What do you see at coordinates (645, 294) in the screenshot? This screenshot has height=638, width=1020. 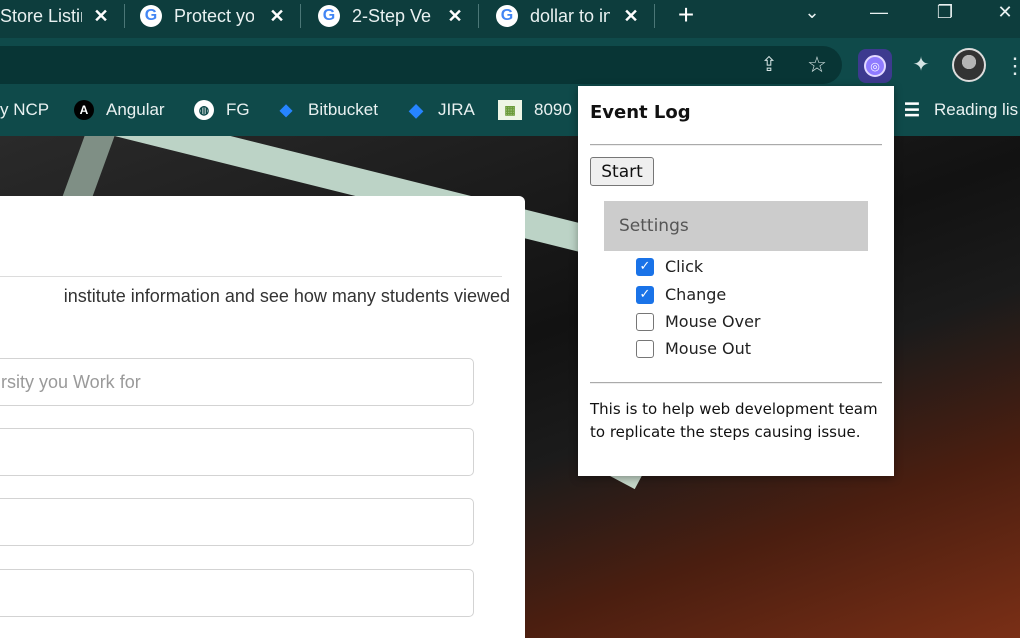 I see `checkbox-change: ✓` at bounding box center [645, 294].